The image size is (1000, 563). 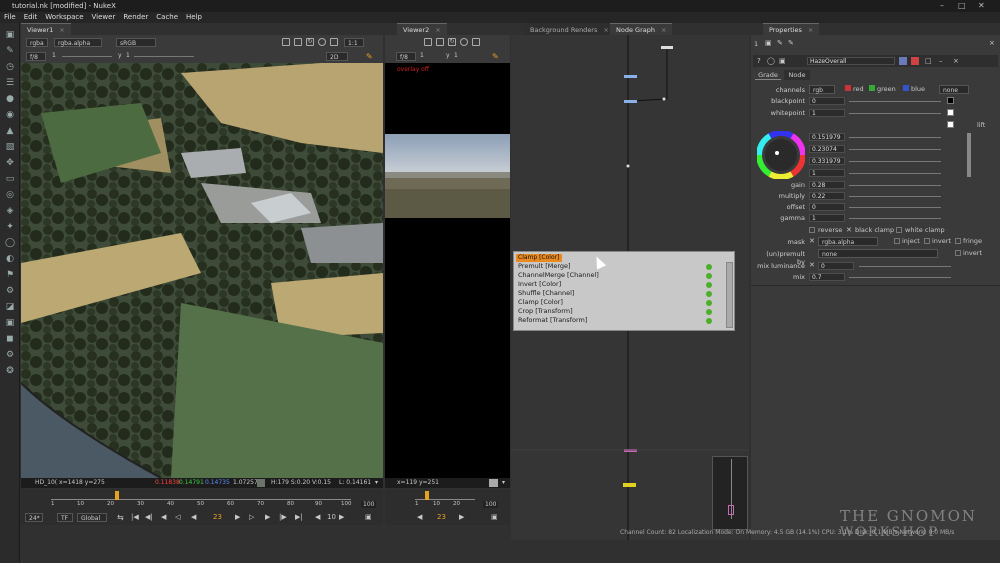 What do you see at coordinates (10, 371) in the screenshot?
I see `settings-icon: ❂` at bounding box center [10, 371].